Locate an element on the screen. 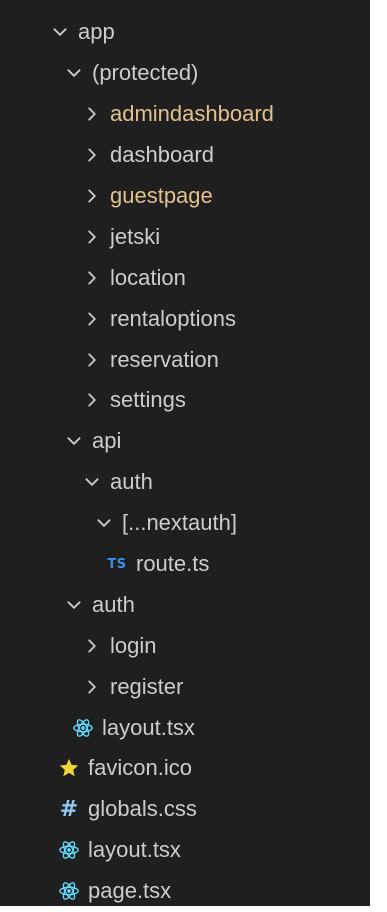 The image size is (387, 912). tree-file-21: page.tsx is located at coordinates (185, 891).